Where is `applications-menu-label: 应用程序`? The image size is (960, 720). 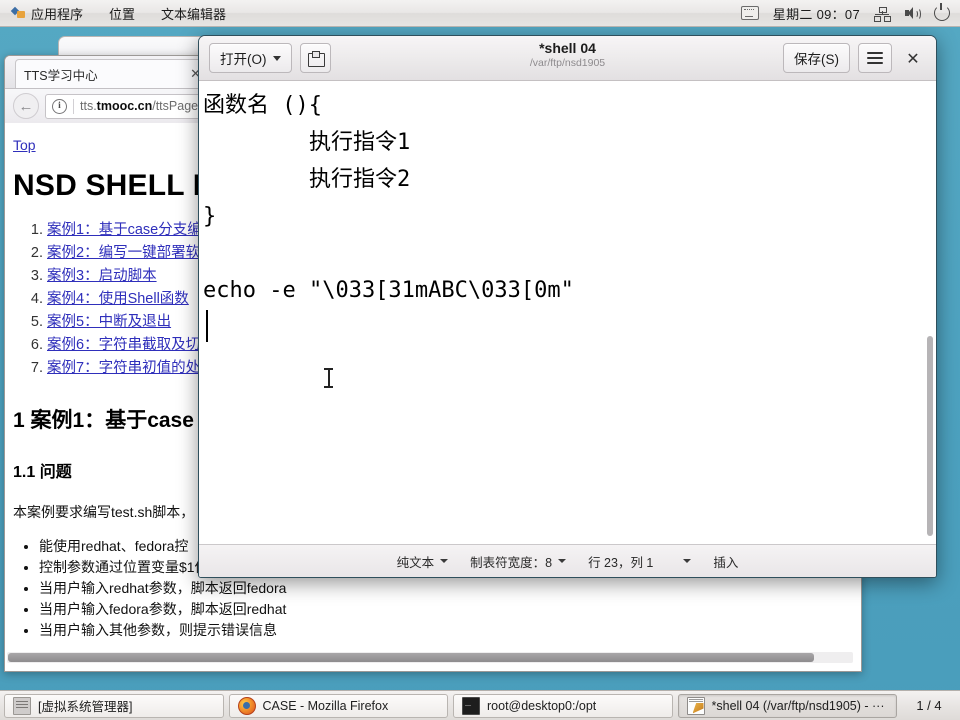
applications-menu-label: 应用程序 is located at coordinates (57, 14).